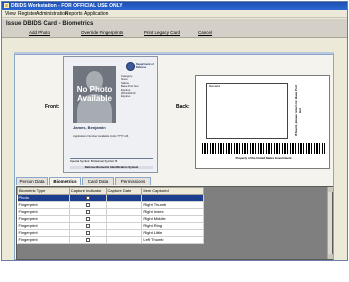 This screenshot has width=349, height=282. Describe the element at coordinates (50, 24) in the screenshot. I see `page-title: Issue DBIDS Card - Biometrics` at that location.